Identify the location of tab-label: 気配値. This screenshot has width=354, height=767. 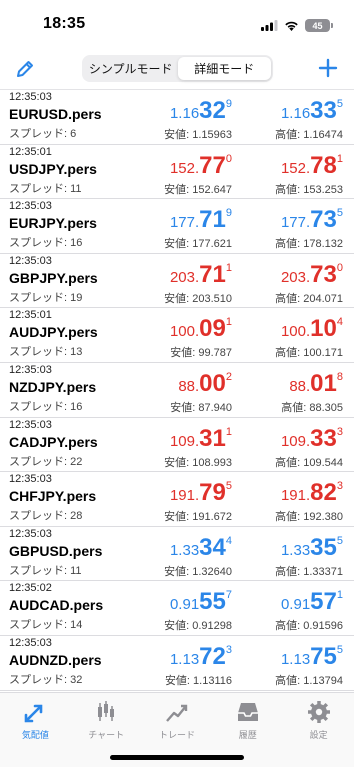
(35, 735).